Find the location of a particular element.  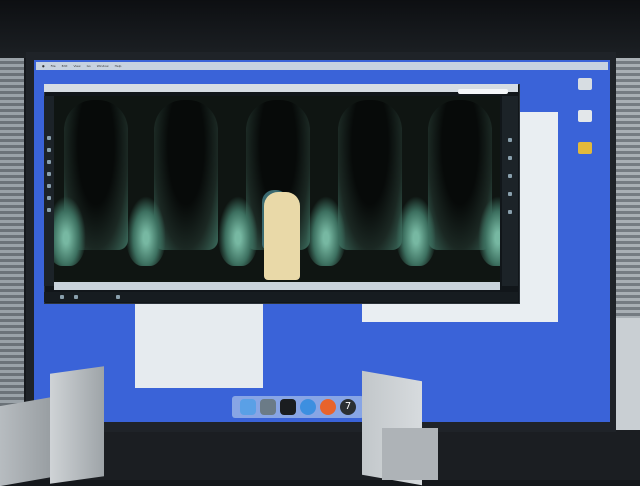

tool-palette is located at coordinates (49, 191).